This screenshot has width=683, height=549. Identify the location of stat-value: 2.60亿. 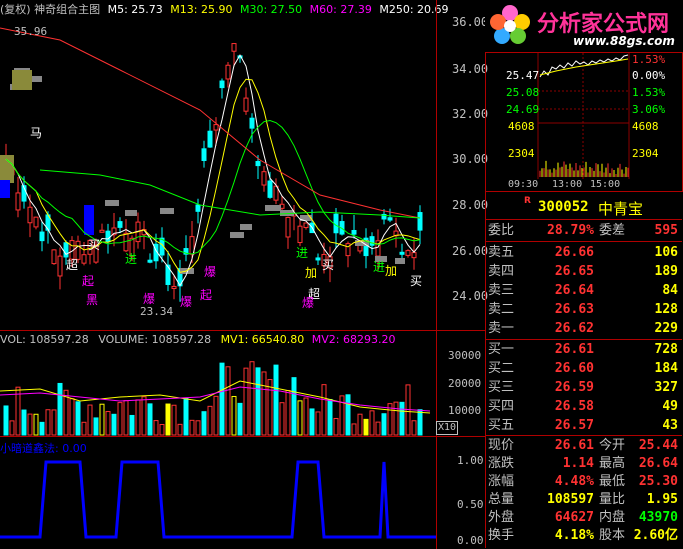
(655, 535).